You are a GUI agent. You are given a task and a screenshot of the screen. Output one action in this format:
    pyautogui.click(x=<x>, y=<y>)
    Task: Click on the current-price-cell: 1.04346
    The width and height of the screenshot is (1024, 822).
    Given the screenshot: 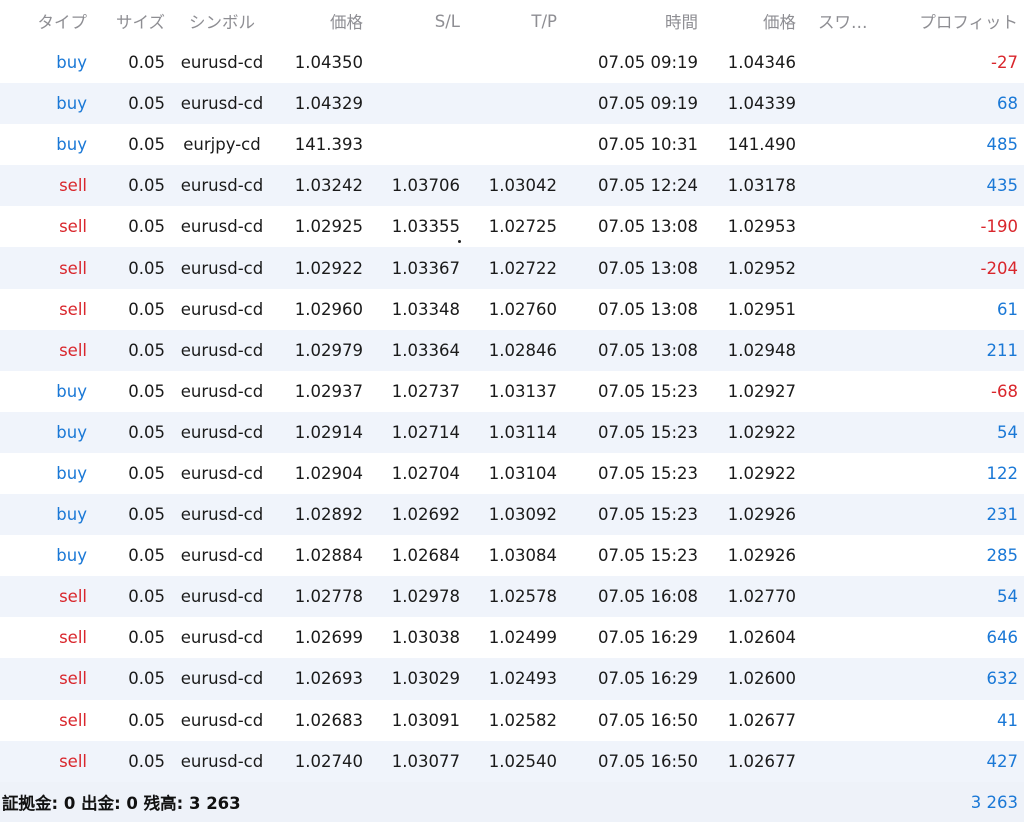 What is the action you would take?
    pyautogui.click(x=761, y=63)
    